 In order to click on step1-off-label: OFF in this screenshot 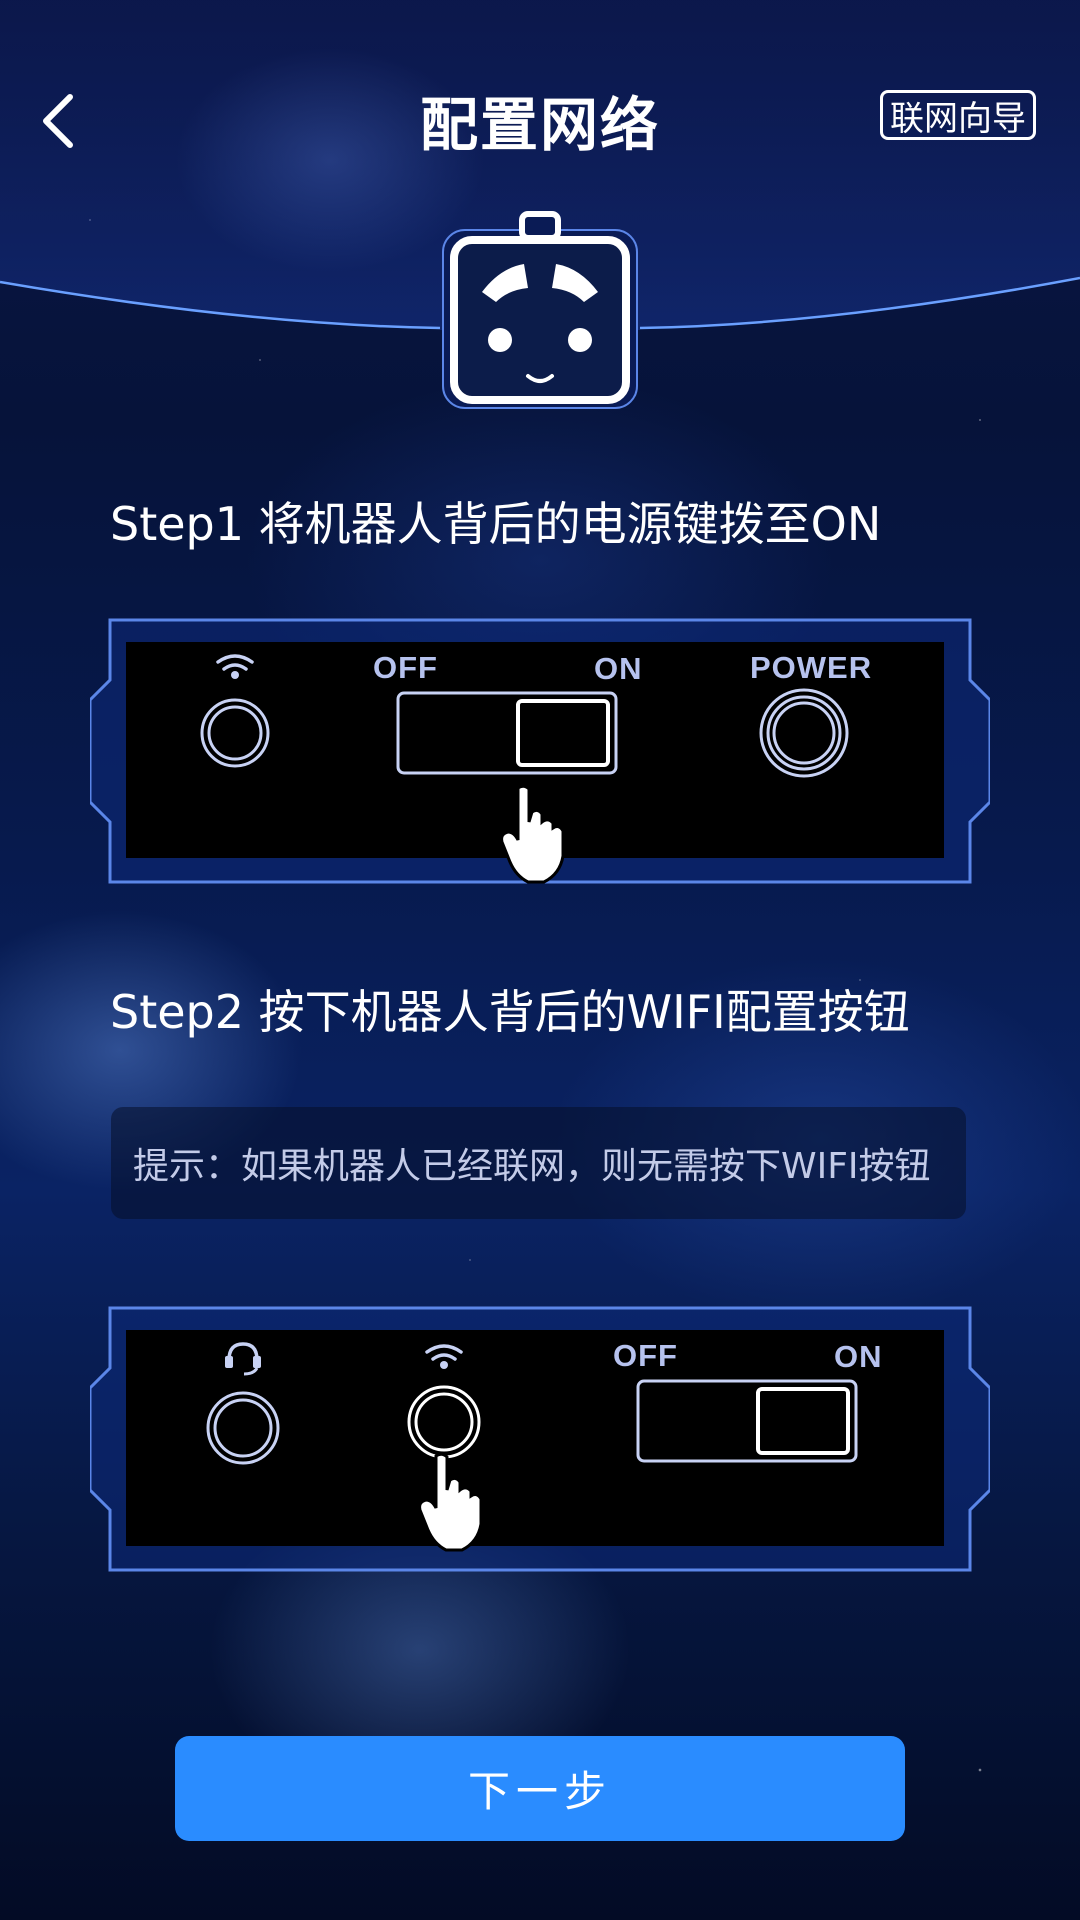, I will do `click(405, 667)`.